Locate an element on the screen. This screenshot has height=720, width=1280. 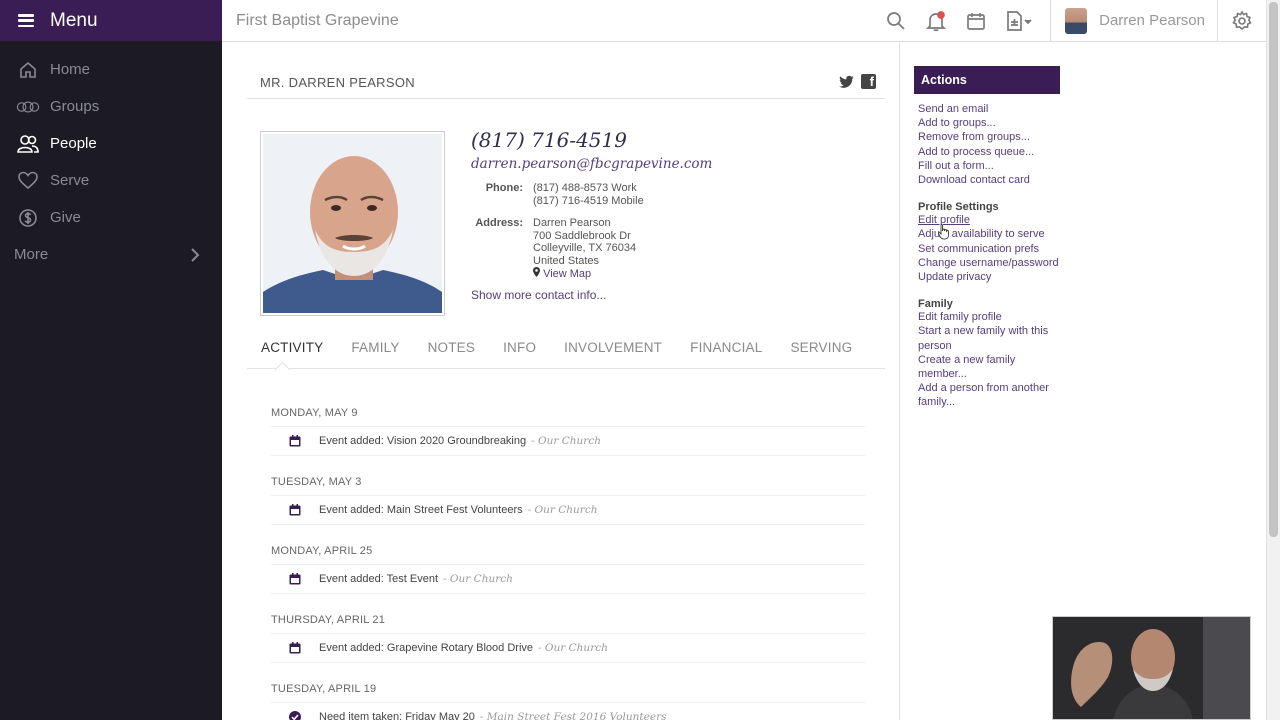
start-new-family-link: Start a new family with this person is located at coordinates (989, 338).